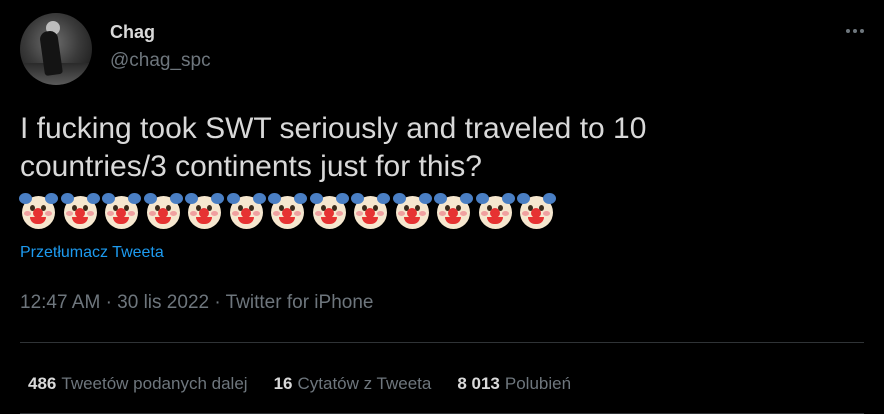  What do you see at coordinates (160, 61) in the screenshot?
I see `user-handle: @chag_spc` at bounding box center [160, 61].